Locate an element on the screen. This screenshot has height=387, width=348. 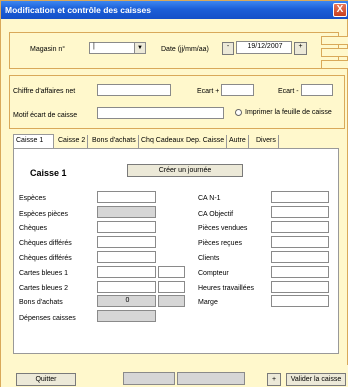
quit-button: Quitter is located at coordinates (46, 379).